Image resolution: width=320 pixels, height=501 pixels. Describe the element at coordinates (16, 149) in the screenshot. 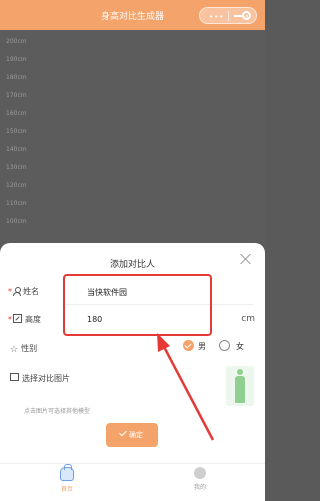

I see `ruler-tick: 140cm` at that location.